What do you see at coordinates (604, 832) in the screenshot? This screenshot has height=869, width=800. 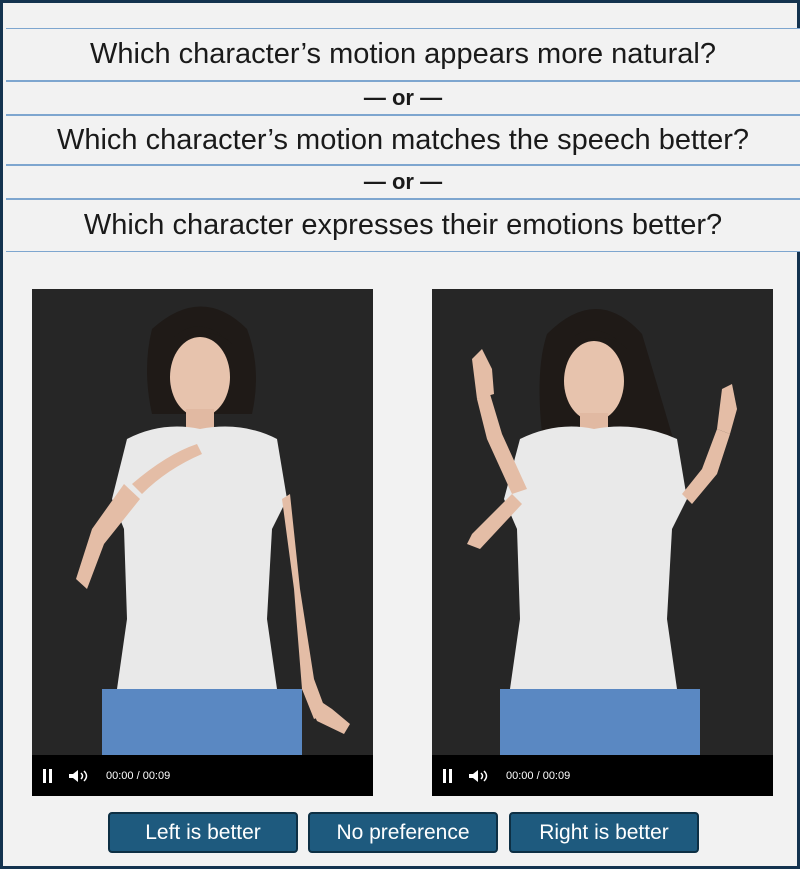 I see `right-is-better-button: Right is better` at bounding box center [604, 832].